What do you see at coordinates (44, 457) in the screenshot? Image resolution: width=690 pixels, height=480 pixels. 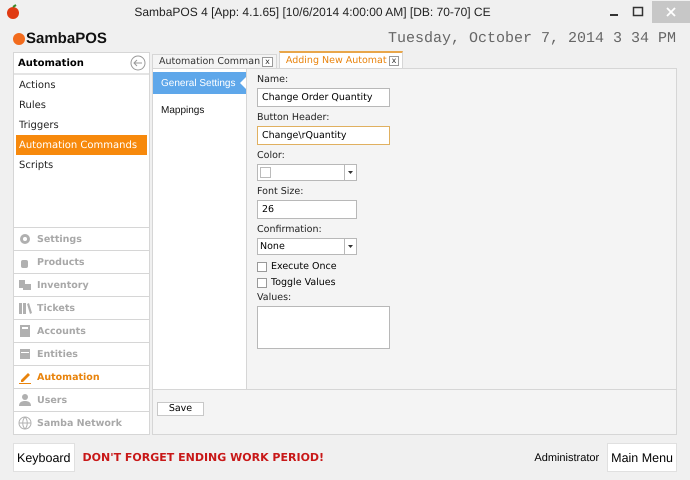 I see `keyboard-button: Keyboard` at bounding box center [44, 457].